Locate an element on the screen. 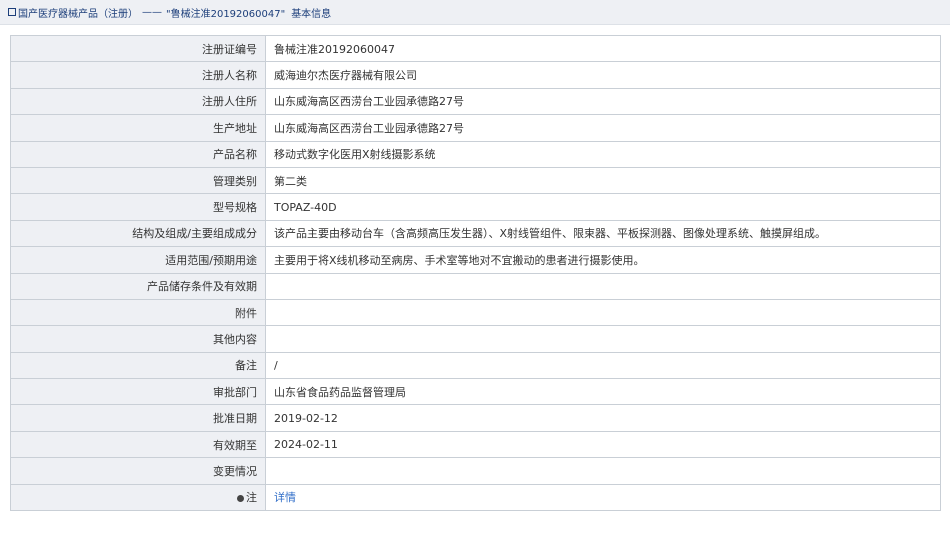  row-label: 变更情况 is located at coordinates (138, 471).